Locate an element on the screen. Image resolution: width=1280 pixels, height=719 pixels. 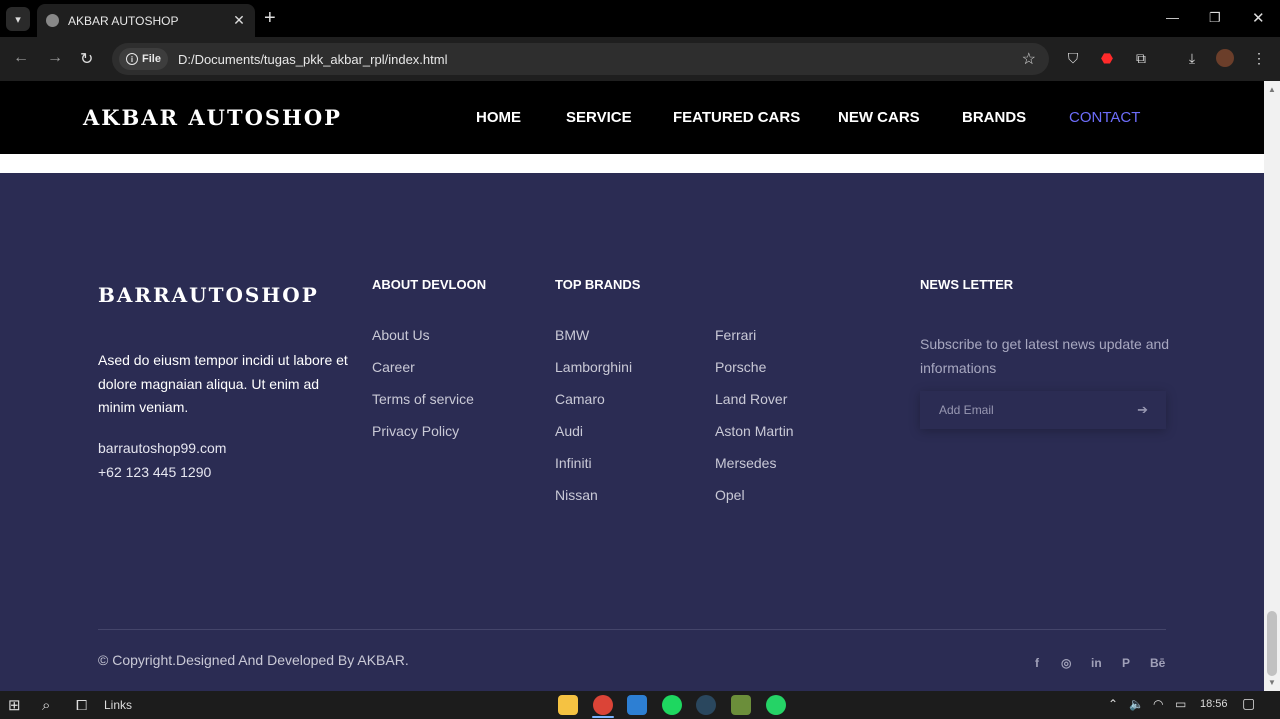
search-icon: ⌕ is located at coordinates (46, 705).